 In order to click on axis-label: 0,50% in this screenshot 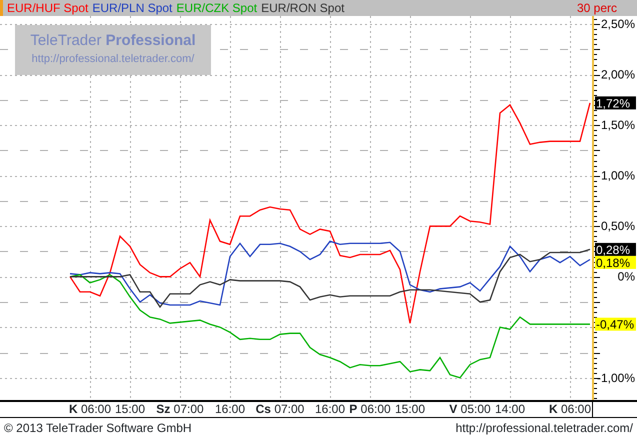, I will do `click(617, 226)`.